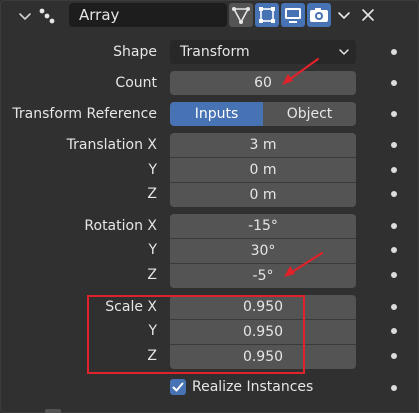 Image resolution: width=419 pixels, height=413 pixels. I want to click on rotation-y-field: 30°, so click(263, 251).